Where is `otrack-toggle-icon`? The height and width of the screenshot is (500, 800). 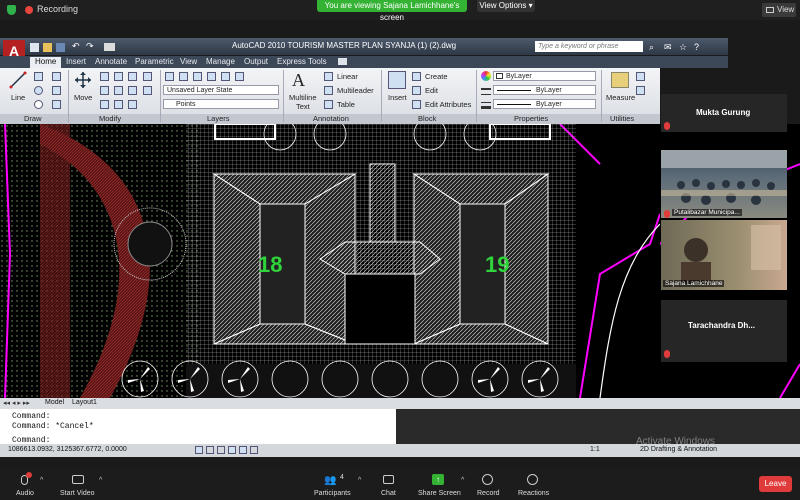
otrack-toggle-icon is located at coordinates (254, 450).